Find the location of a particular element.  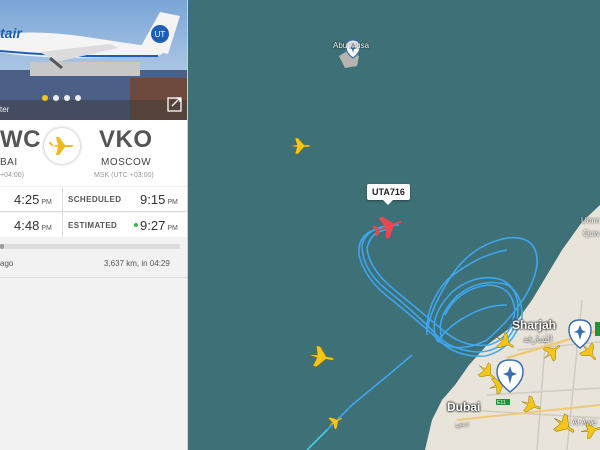

flight-progress-fill is located at coordinates (2, 246).